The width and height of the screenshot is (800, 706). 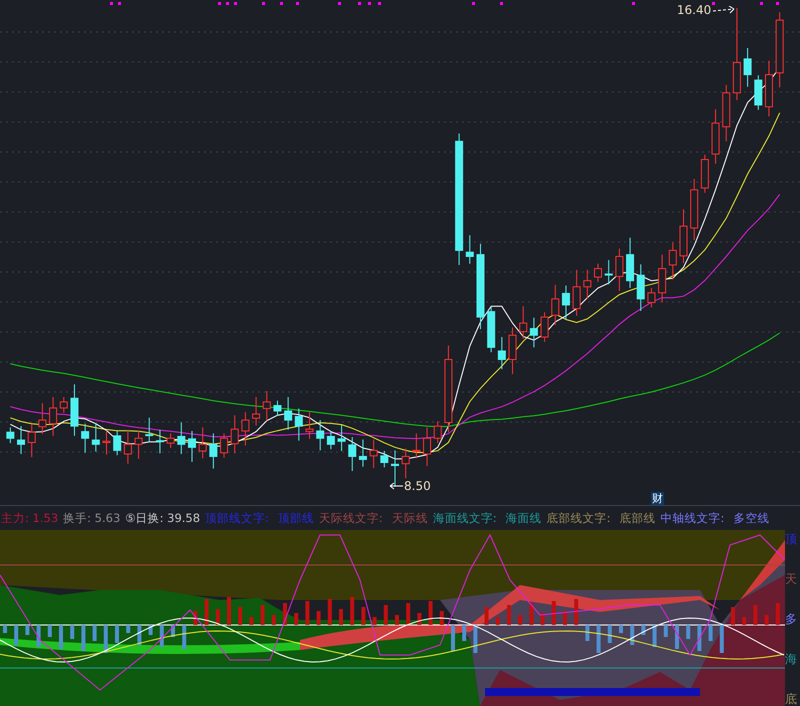 What do you see at coordinates (791, 539) in the screenshot?
I see `axis-label: 顶` at bounding box center [791, 539].